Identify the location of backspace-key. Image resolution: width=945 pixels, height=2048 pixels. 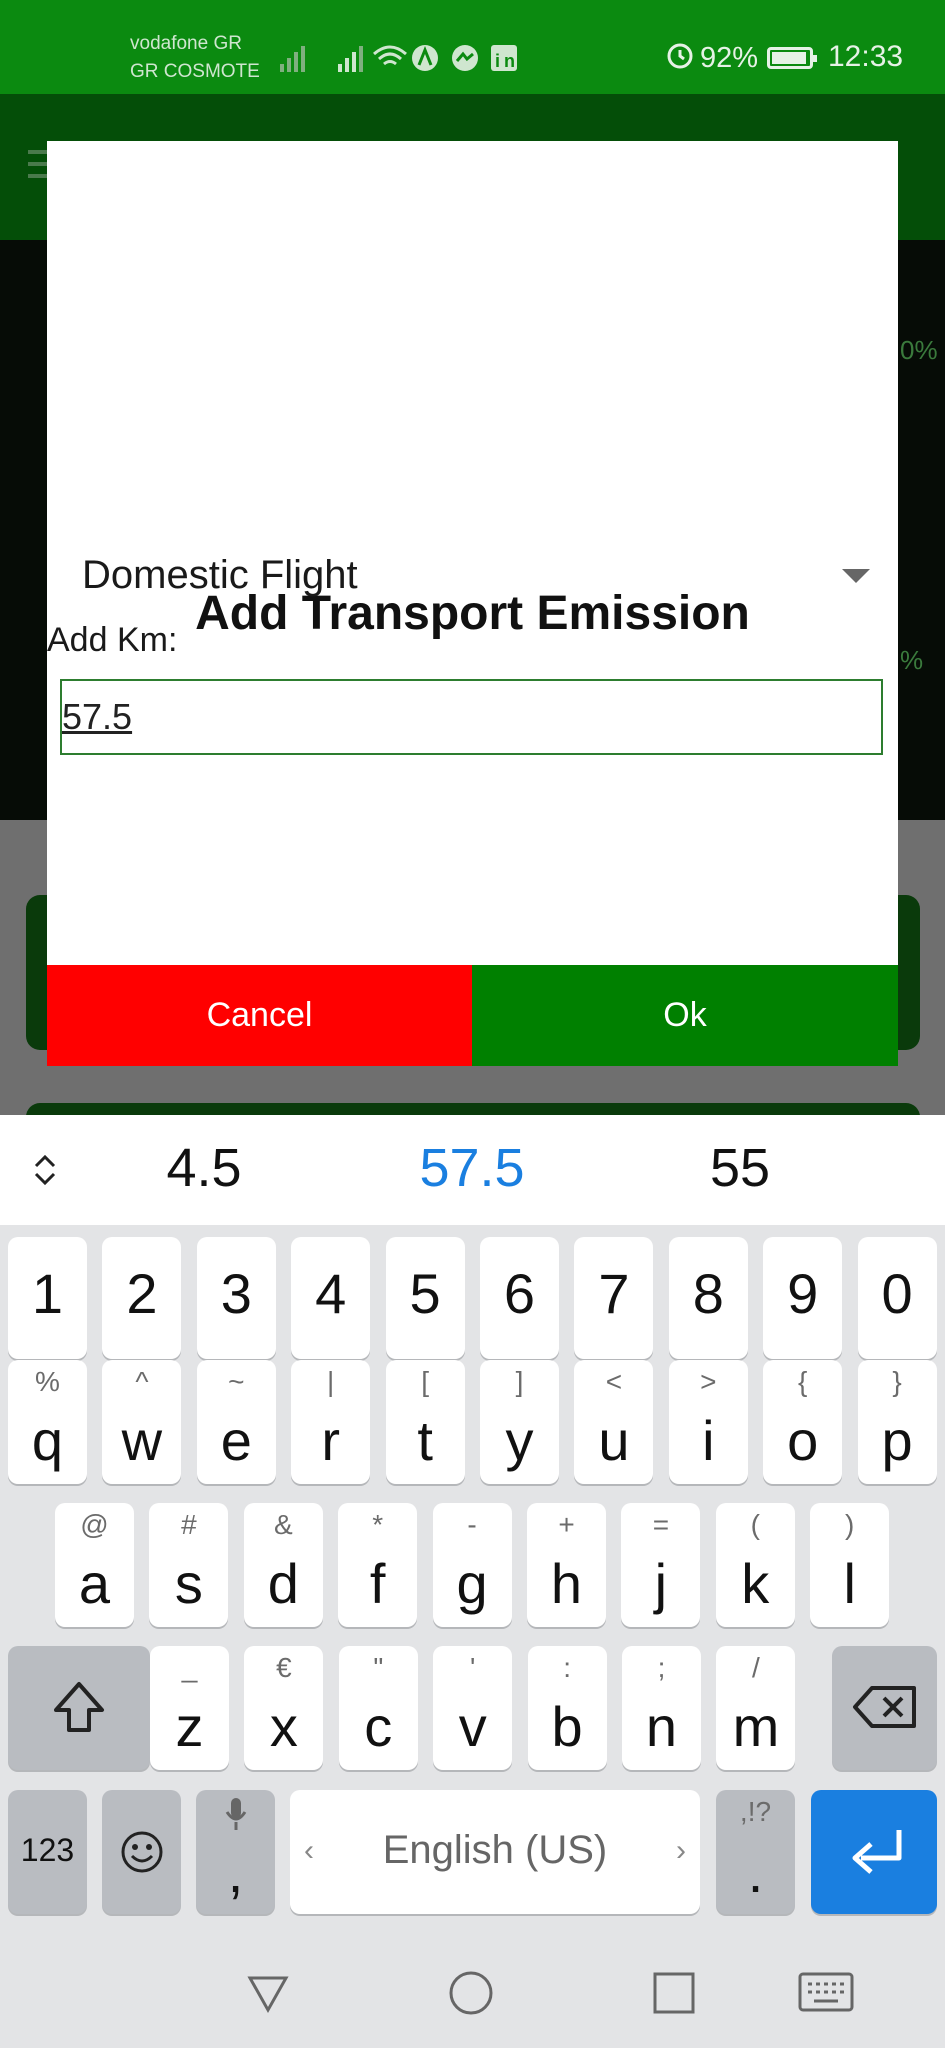
(884, 1708).